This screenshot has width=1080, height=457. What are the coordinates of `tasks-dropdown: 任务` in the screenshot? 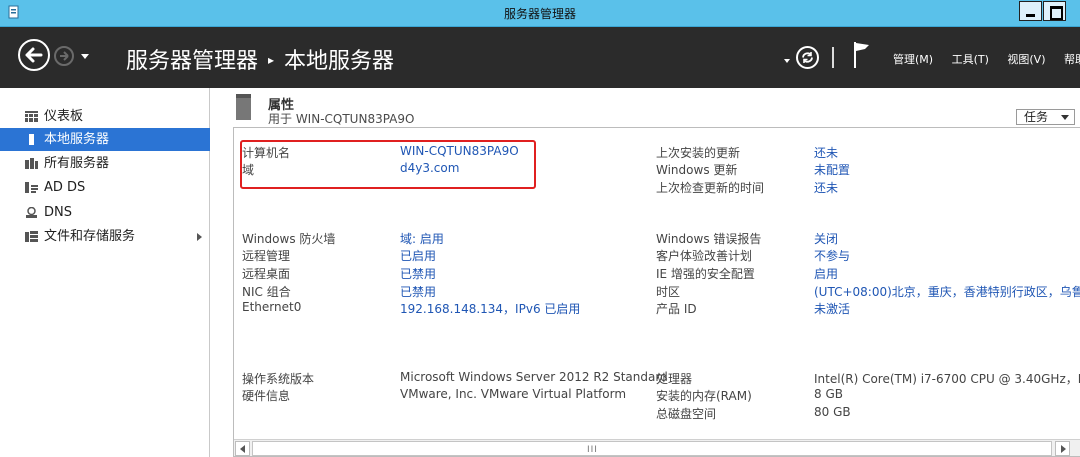 It's located at (1045, 117).